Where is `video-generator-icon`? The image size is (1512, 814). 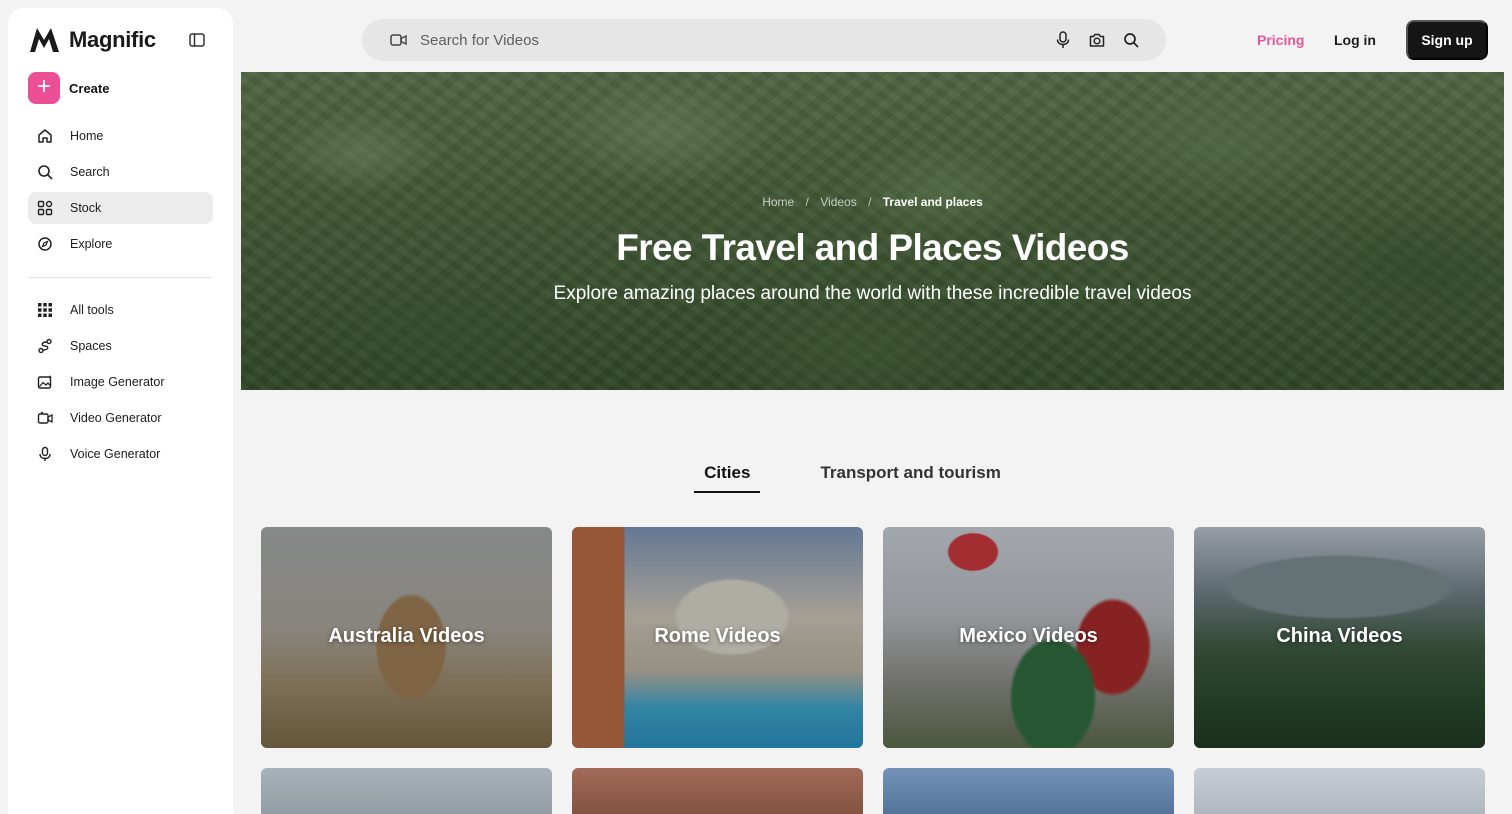 video-generator-icon is located at coordinates (45, 418).